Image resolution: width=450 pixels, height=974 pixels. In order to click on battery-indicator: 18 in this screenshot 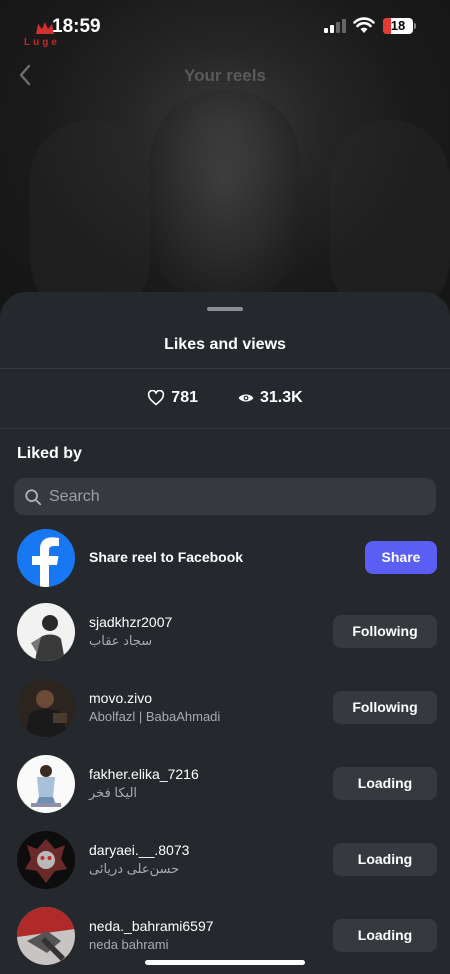, I will do `click(398, 26)`.